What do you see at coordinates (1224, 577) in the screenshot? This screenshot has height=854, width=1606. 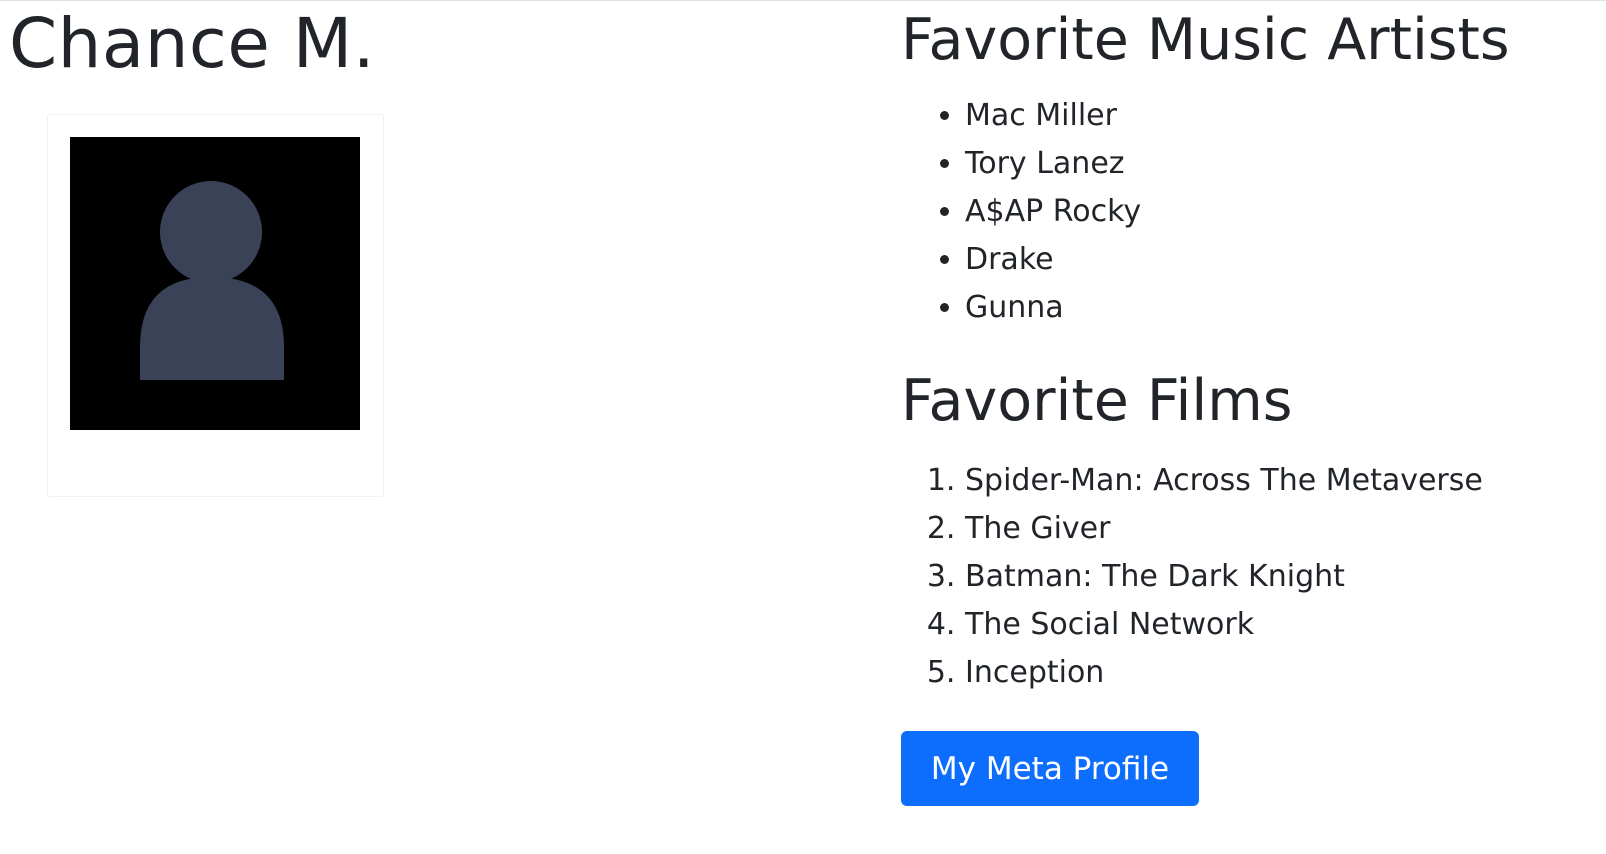 I see `list-item: Batman: The Dark Knight` at bounding box center [1224, 577].